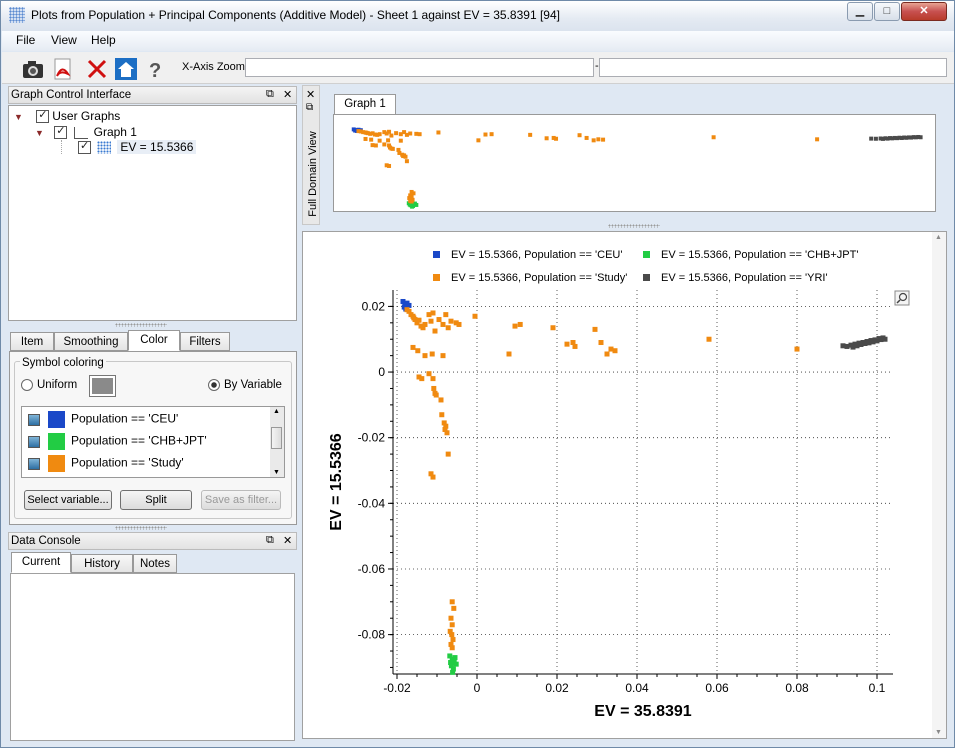  I want to click on delete-icon, so click(97, 69).